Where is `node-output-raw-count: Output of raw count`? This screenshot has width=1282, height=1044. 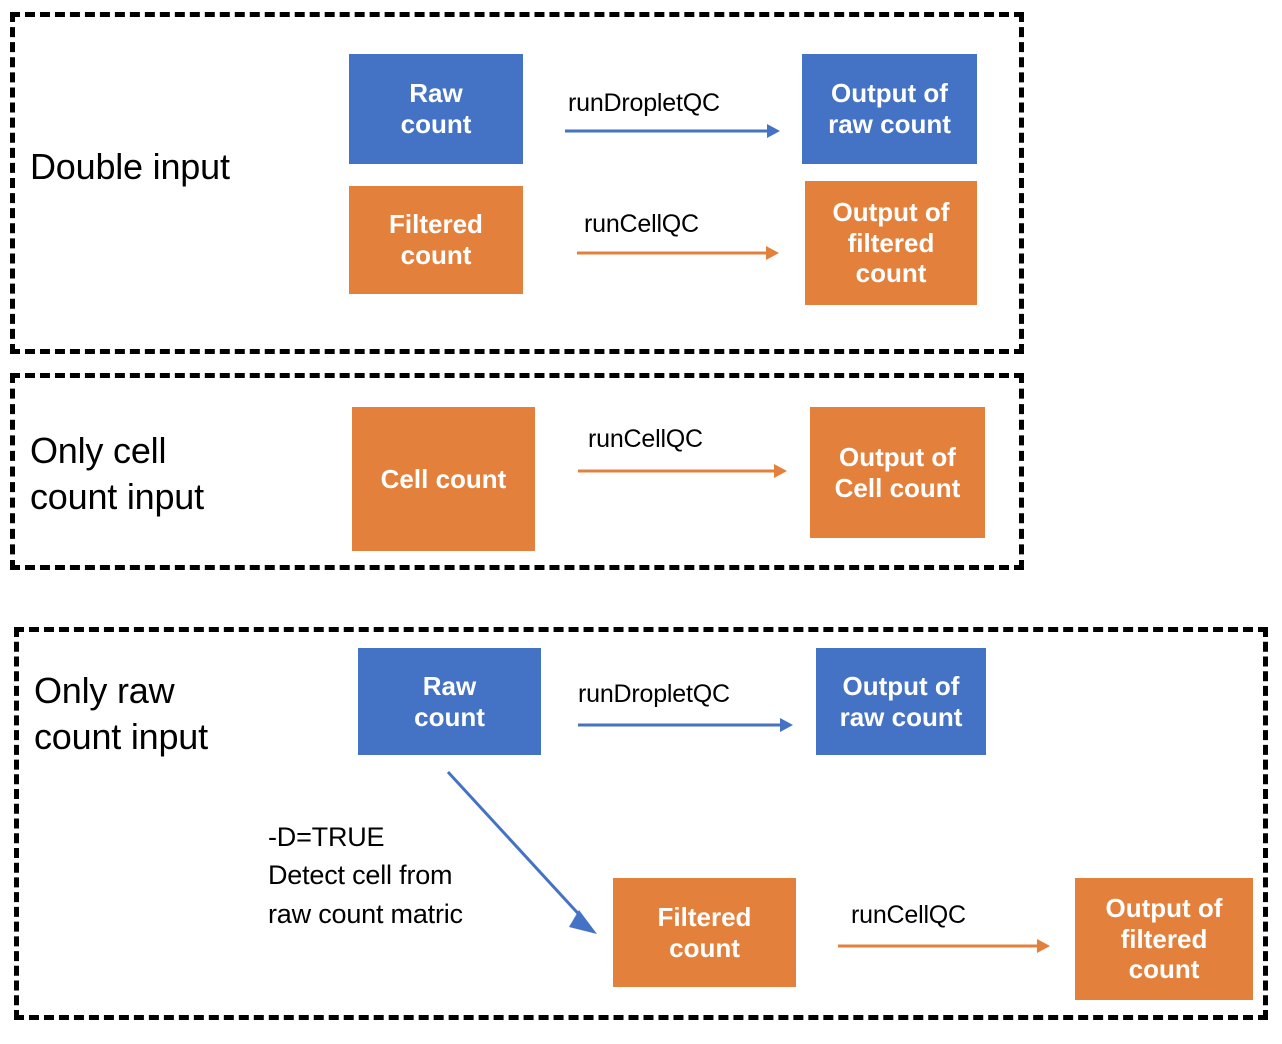
node-output-raw-count: Output of raw count is located at coordinates (889, 109).